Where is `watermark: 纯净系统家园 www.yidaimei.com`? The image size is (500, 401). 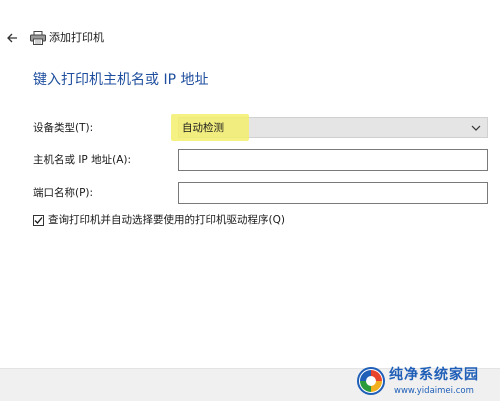 watermark: 纯净系统家园 www.yidaimei.com is located at coordinates (428, 382).